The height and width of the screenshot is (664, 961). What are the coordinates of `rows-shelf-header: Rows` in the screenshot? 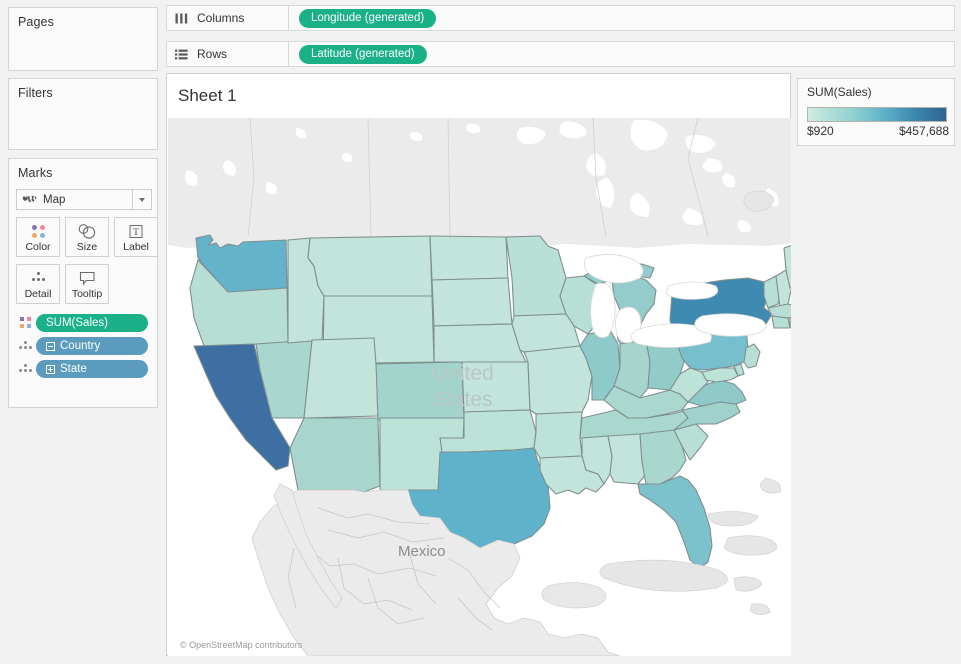 It's located at (228, 54).